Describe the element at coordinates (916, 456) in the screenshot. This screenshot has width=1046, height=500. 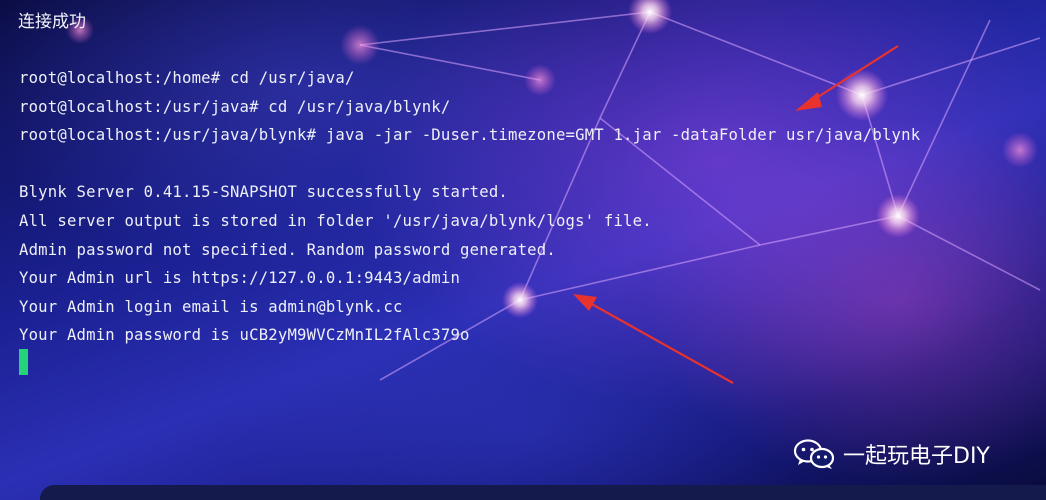
I see `watermark-text: 一起玩电子DIY` at that location.